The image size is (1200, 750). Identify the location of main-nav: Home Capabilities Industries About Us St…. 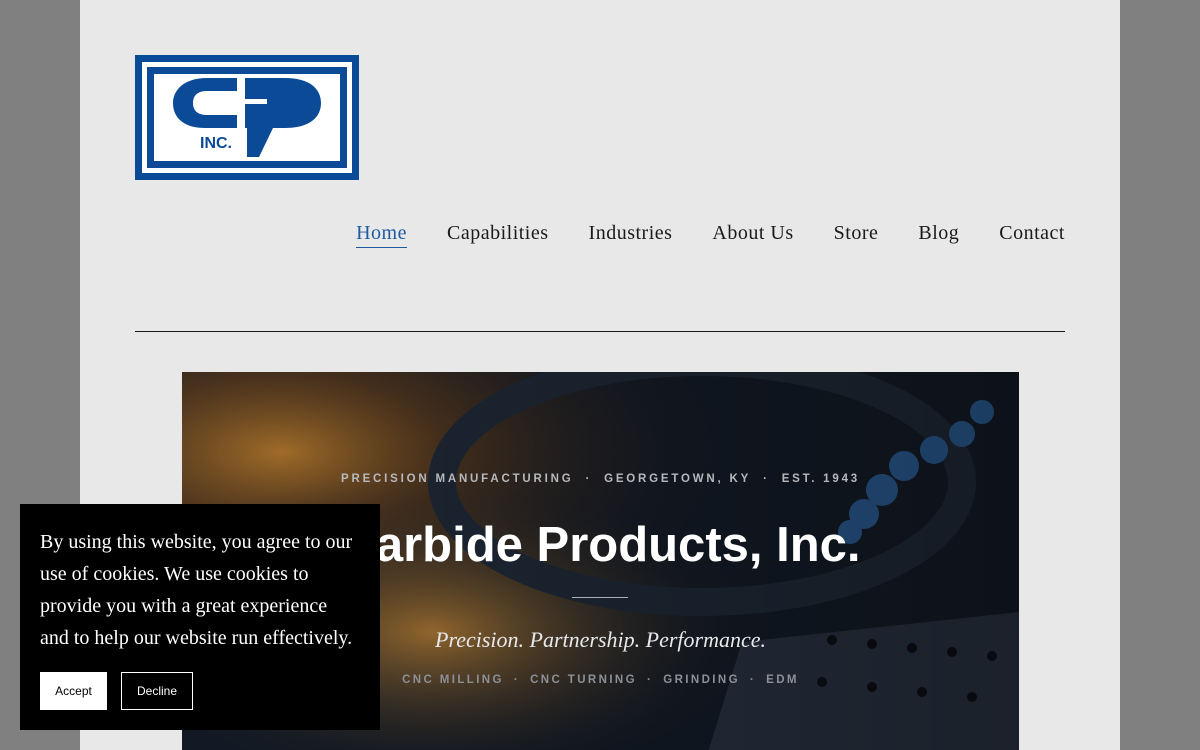
(710, 235).